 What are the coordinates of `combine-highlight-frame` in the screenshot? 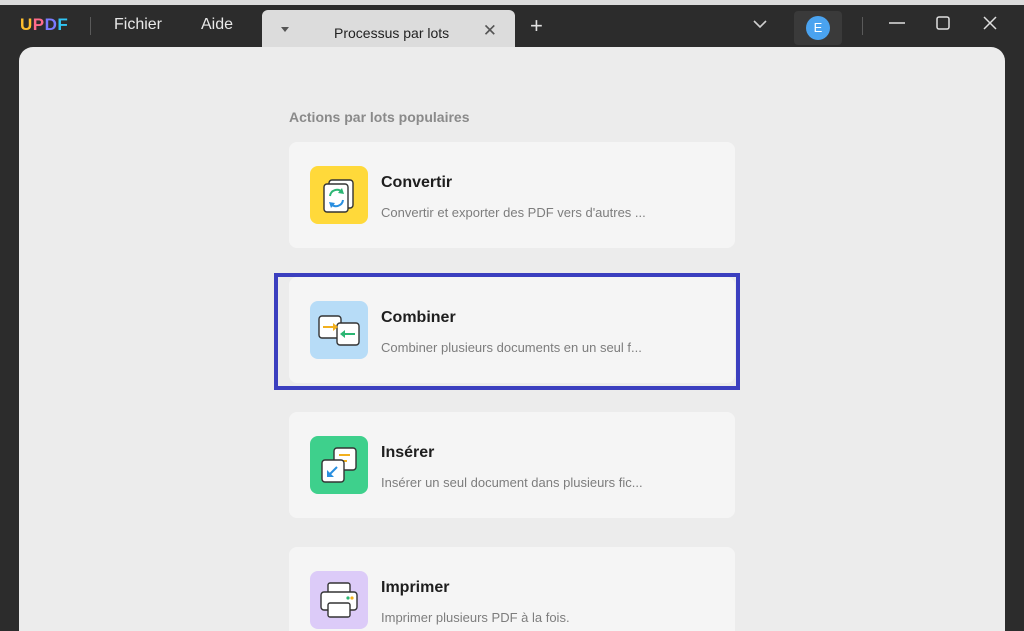 It's located at (507, 331).